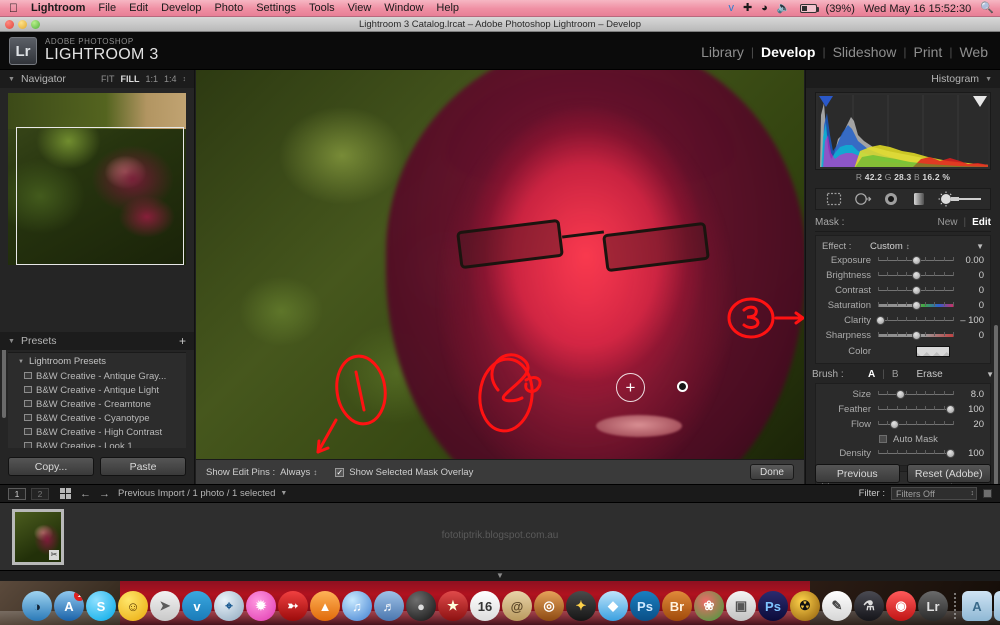 The image size is (1000, 625). What do you see at coordinates (977, 606) in the screenshot?
I see `applications-folder-icon: A` at bounding box center [977, 606].